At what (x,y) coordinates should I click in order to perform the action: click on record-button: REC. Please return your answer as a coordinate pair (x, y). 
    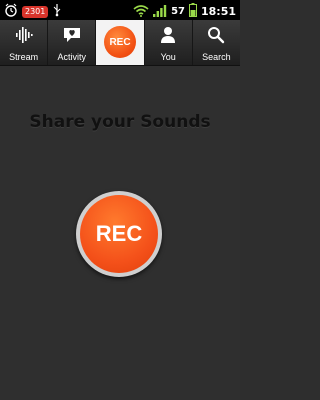
    Looking at the image, I should click on (119, 234).